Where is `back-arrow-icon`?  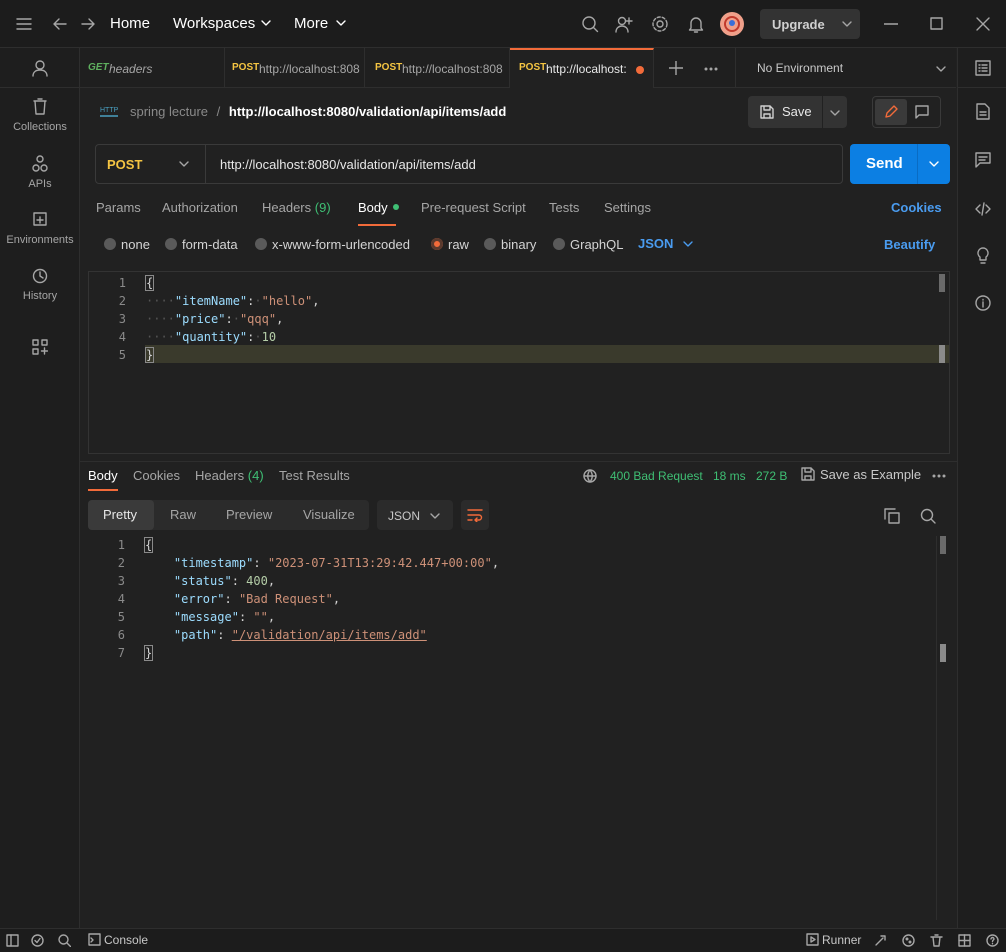
back-arrow-icon is located at coordinates (60, 24).